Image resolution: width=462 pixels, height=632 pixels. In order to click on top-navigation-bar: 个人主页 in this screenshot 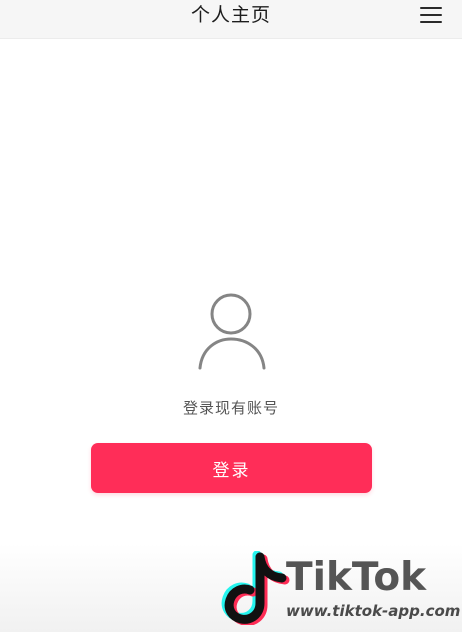, I will do `click(231, 19)`.